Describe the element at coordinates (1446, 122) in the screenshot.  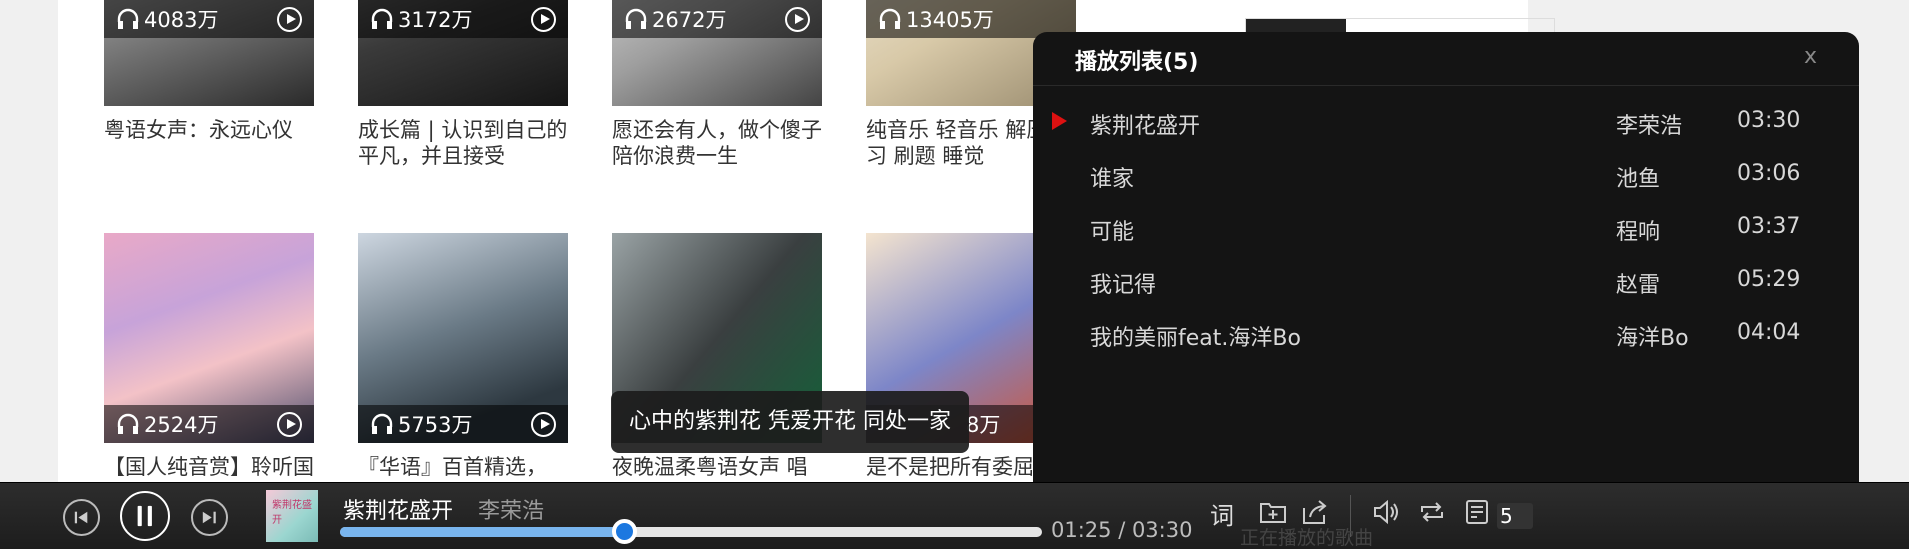
I see `queue-item: 紫荆花盛开 李荣浩 03:30` at that location.